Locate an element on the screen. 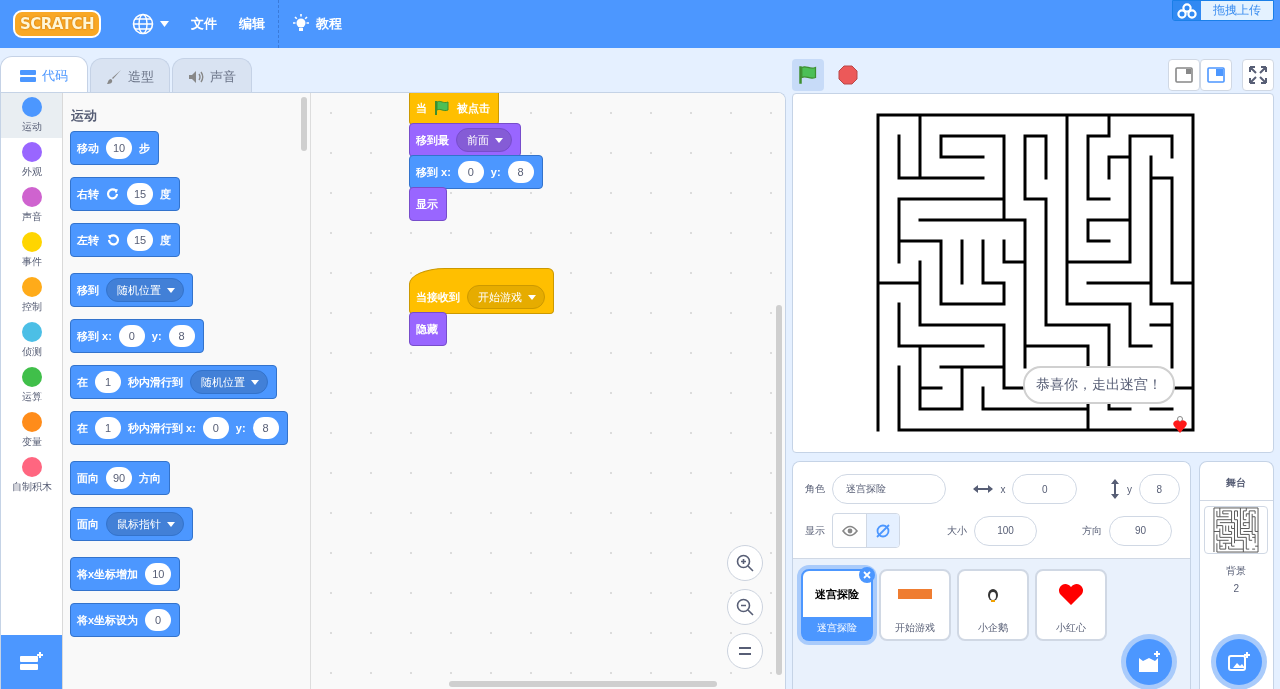 The height and width of the screenshot is (689, 1280). block-text: 方向 is located at coordinates (150, 478).